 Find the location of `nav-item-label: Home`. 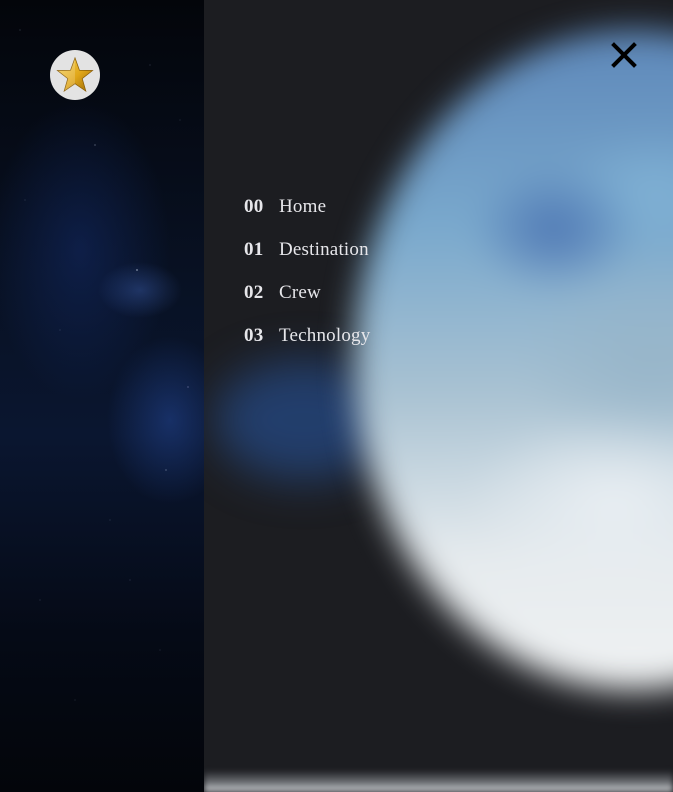

nav-item-label: Home is located at coordinates (303, 206).